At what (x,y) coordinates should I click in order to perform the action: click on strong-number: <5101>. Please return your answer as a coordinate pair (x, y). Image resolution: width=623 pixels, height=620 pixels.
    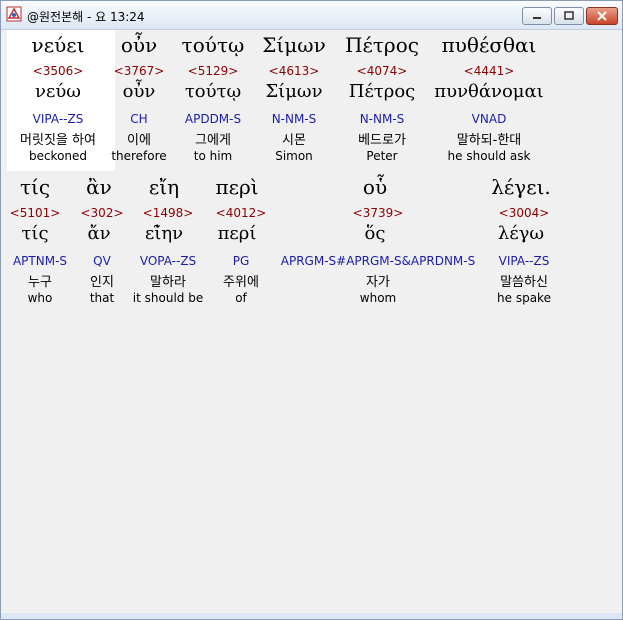
    Looking at the image, I should click on (35, 213).